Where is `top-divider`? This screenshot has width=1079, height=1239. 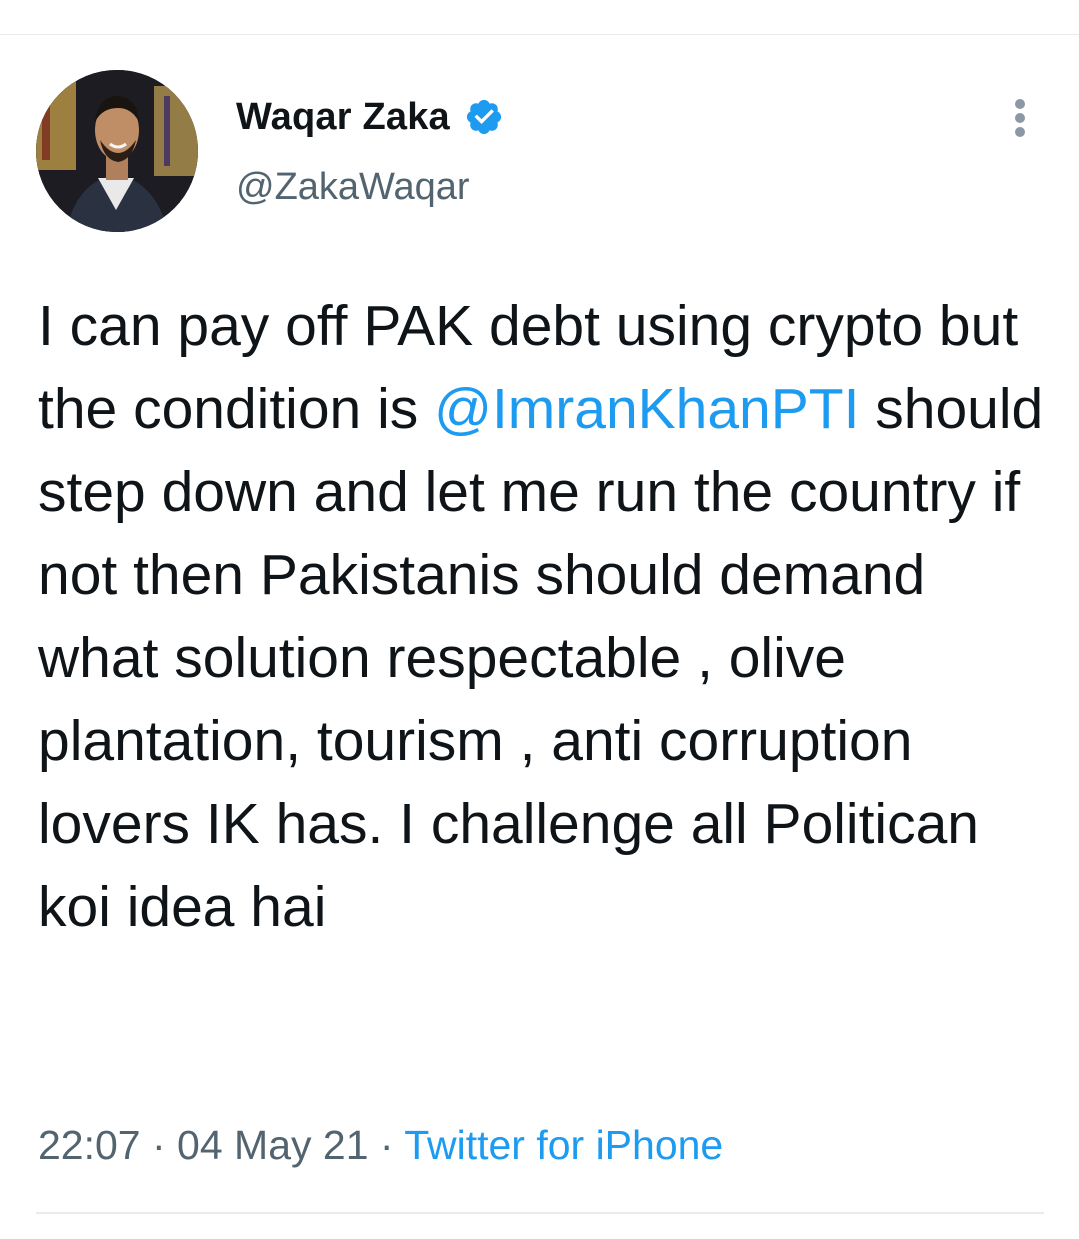 top-divider is located at coordinates (539, 34).